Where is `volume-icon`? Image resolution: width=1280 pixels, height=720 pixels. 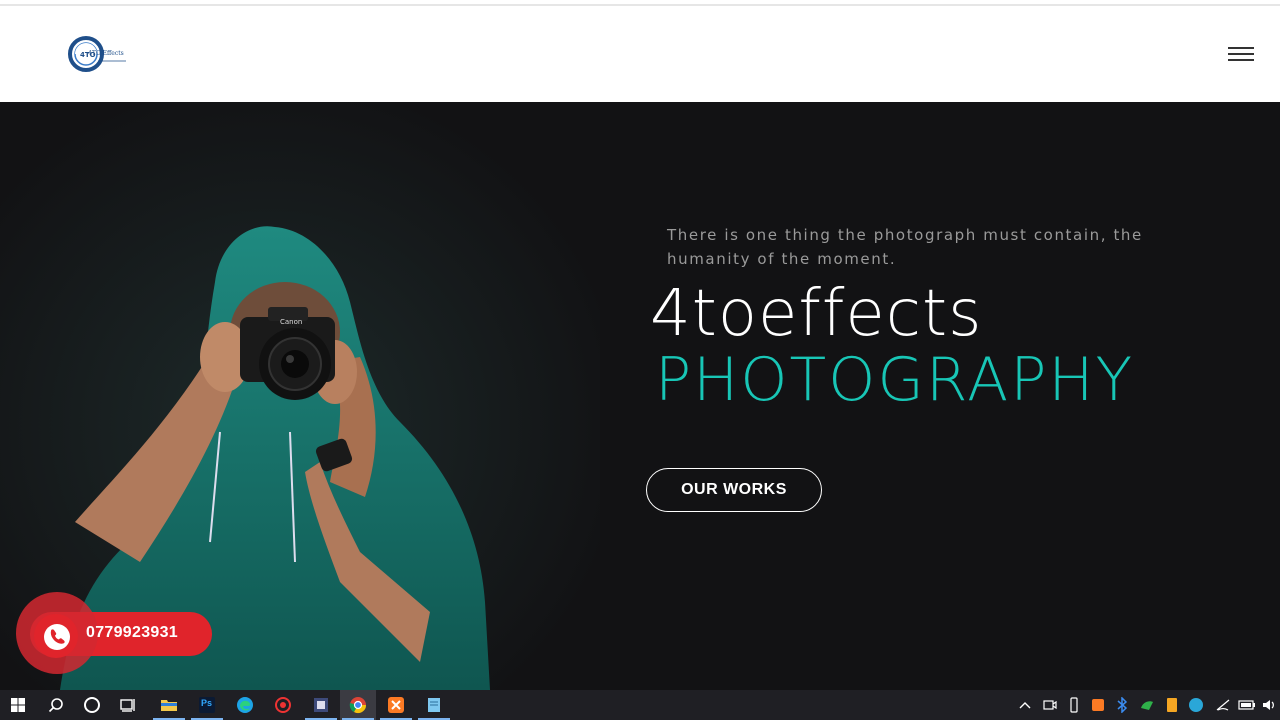
volume-icon is located at coordinates (1270, 705).